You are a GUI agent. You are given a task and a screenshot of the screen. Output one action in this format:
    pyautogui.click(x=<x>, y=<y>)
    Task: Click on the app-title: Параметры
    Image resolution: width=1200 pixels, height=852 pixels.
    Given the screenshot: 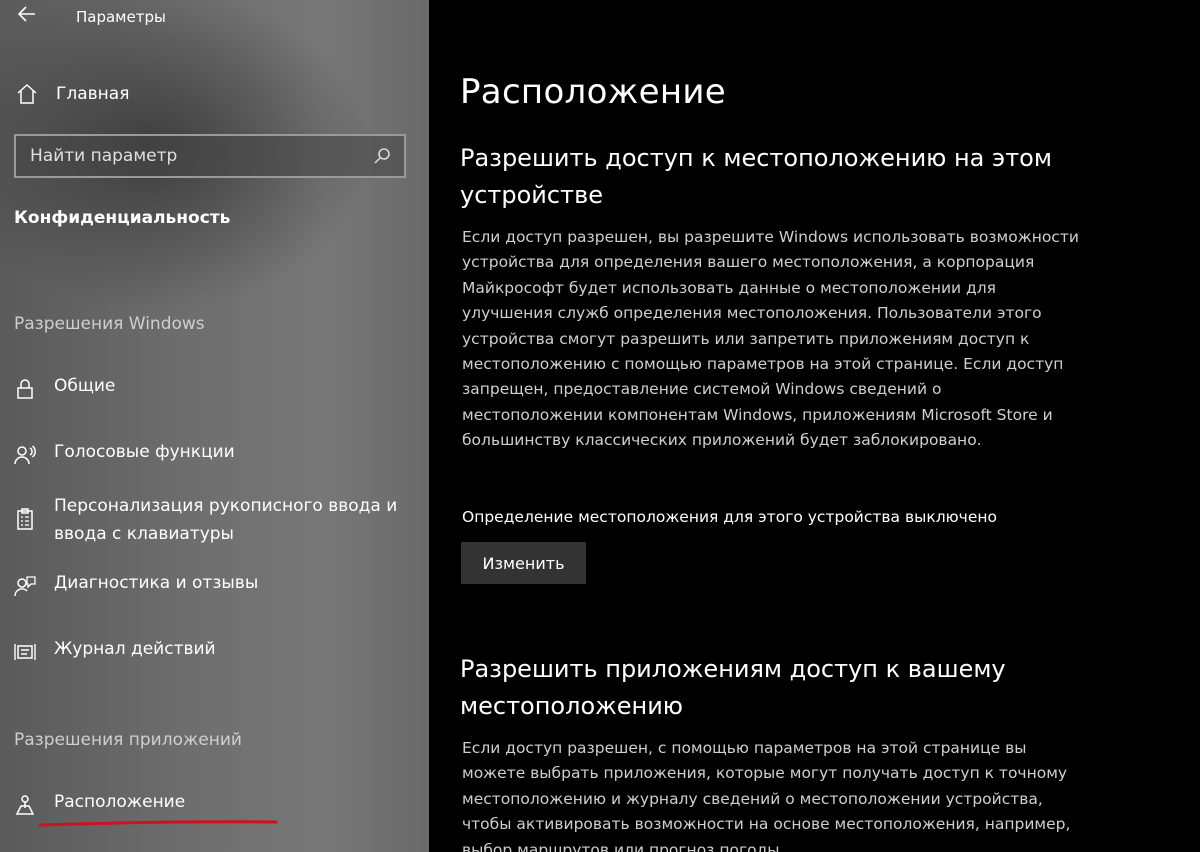 What is the action you would take?
    pyautogui.click(x=121, y=17)
    